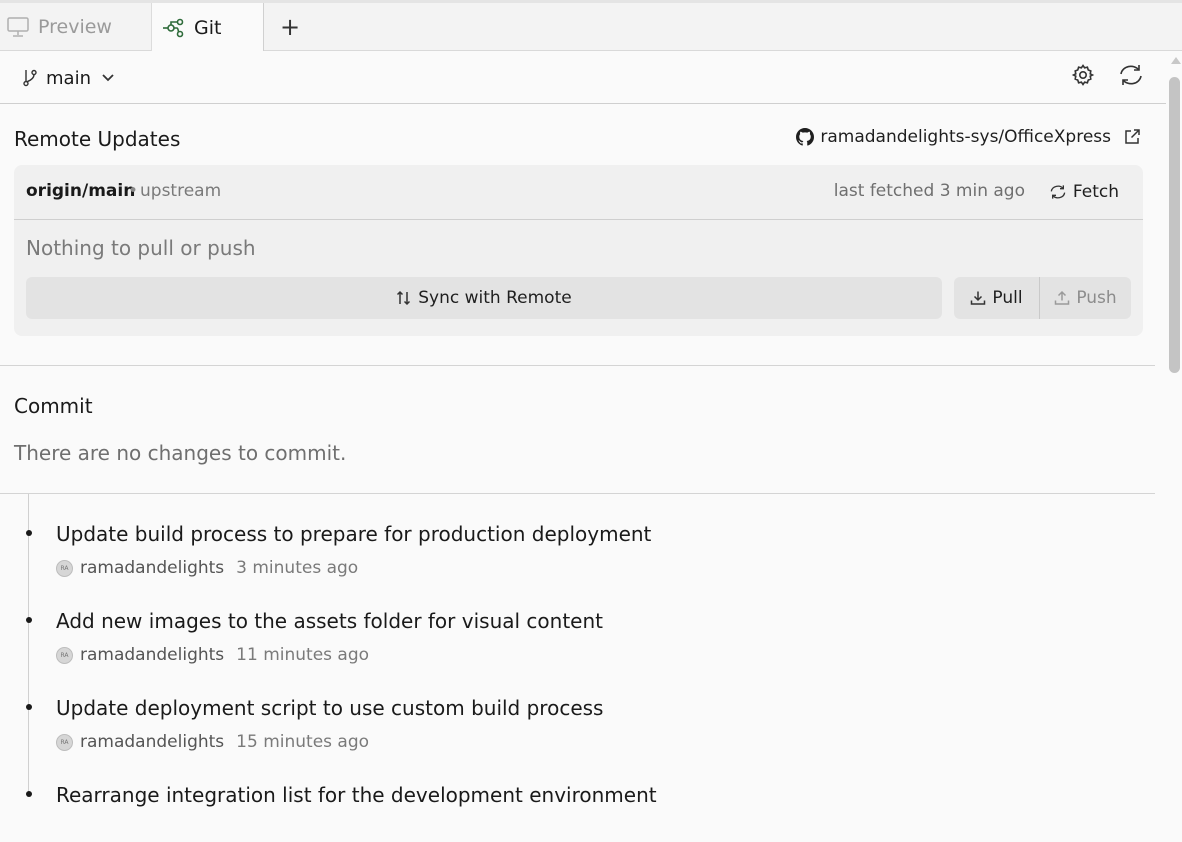 This screenshot has width=1182, height=842. Describe the element at coordinates (404, 298) in the screenshot. I see `arrows-up-down-icon` at that location.